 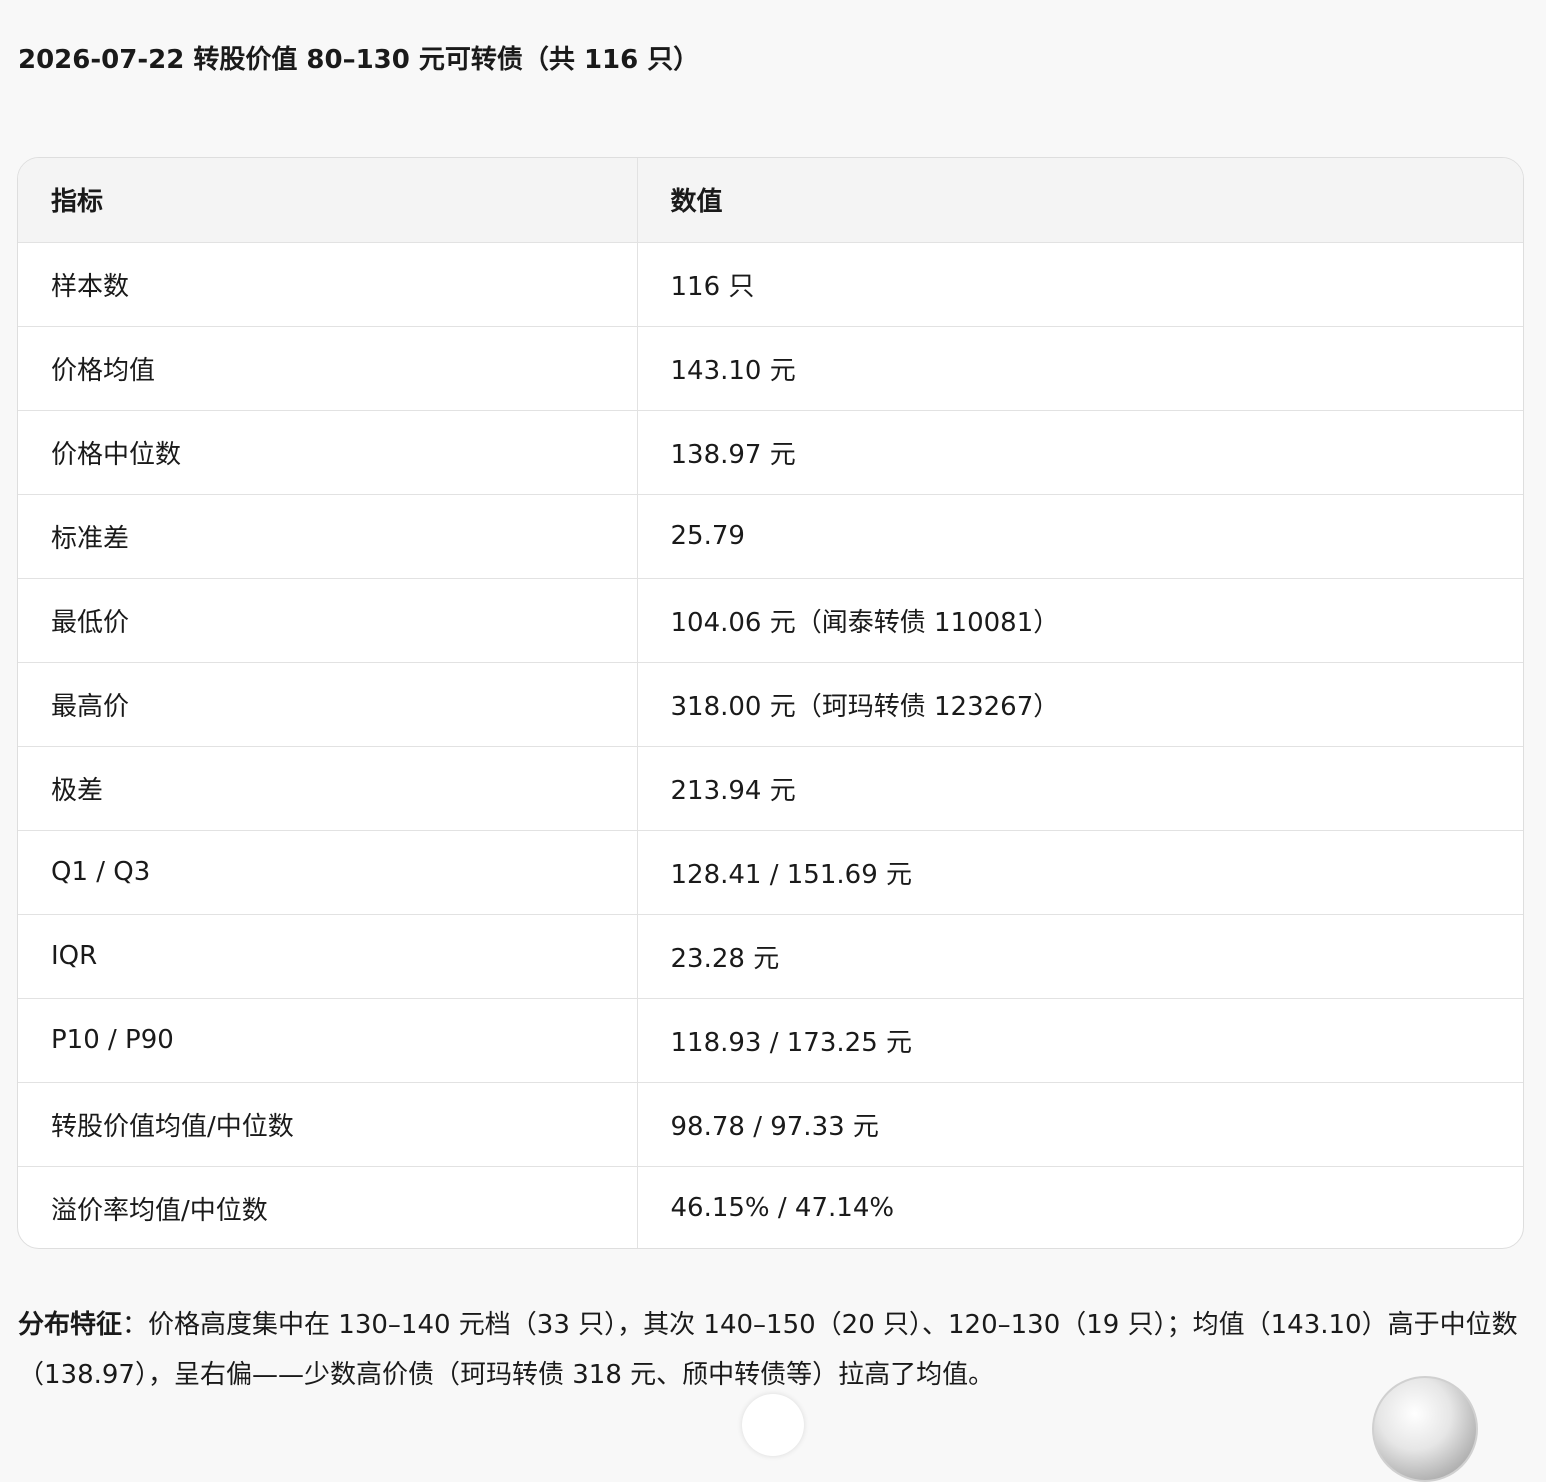 What do you see at coordinates (1079, 452) in the screenshot?
I see `metric-value: 138.97 元` at bounding box center [1079, 452].